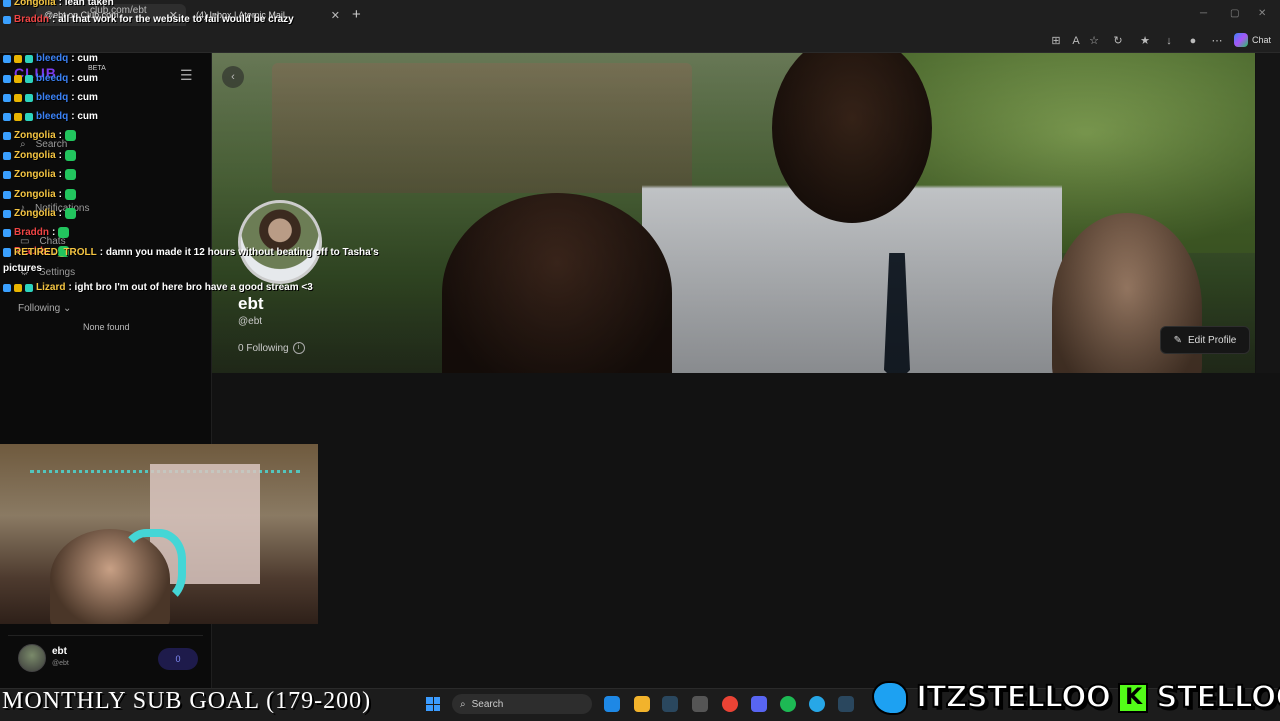  Describe the element at coordinates (1094, 41) in the screenshot. I see `favorite-star-icon: ☆` at that location.